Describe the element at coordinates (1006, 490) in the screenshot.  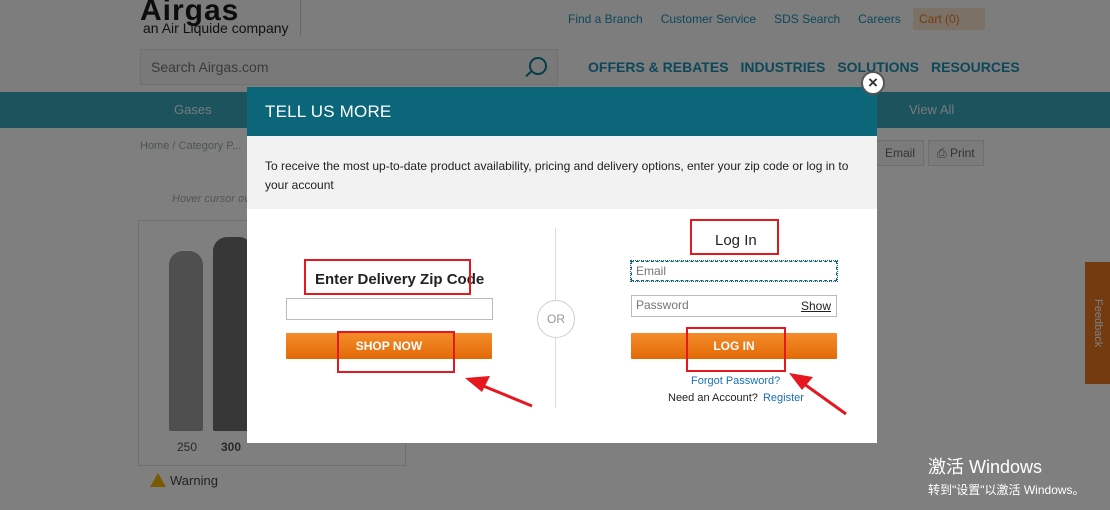
I see `watermark-subtitle: 转到"设置"以激活 Windows。` at that location.